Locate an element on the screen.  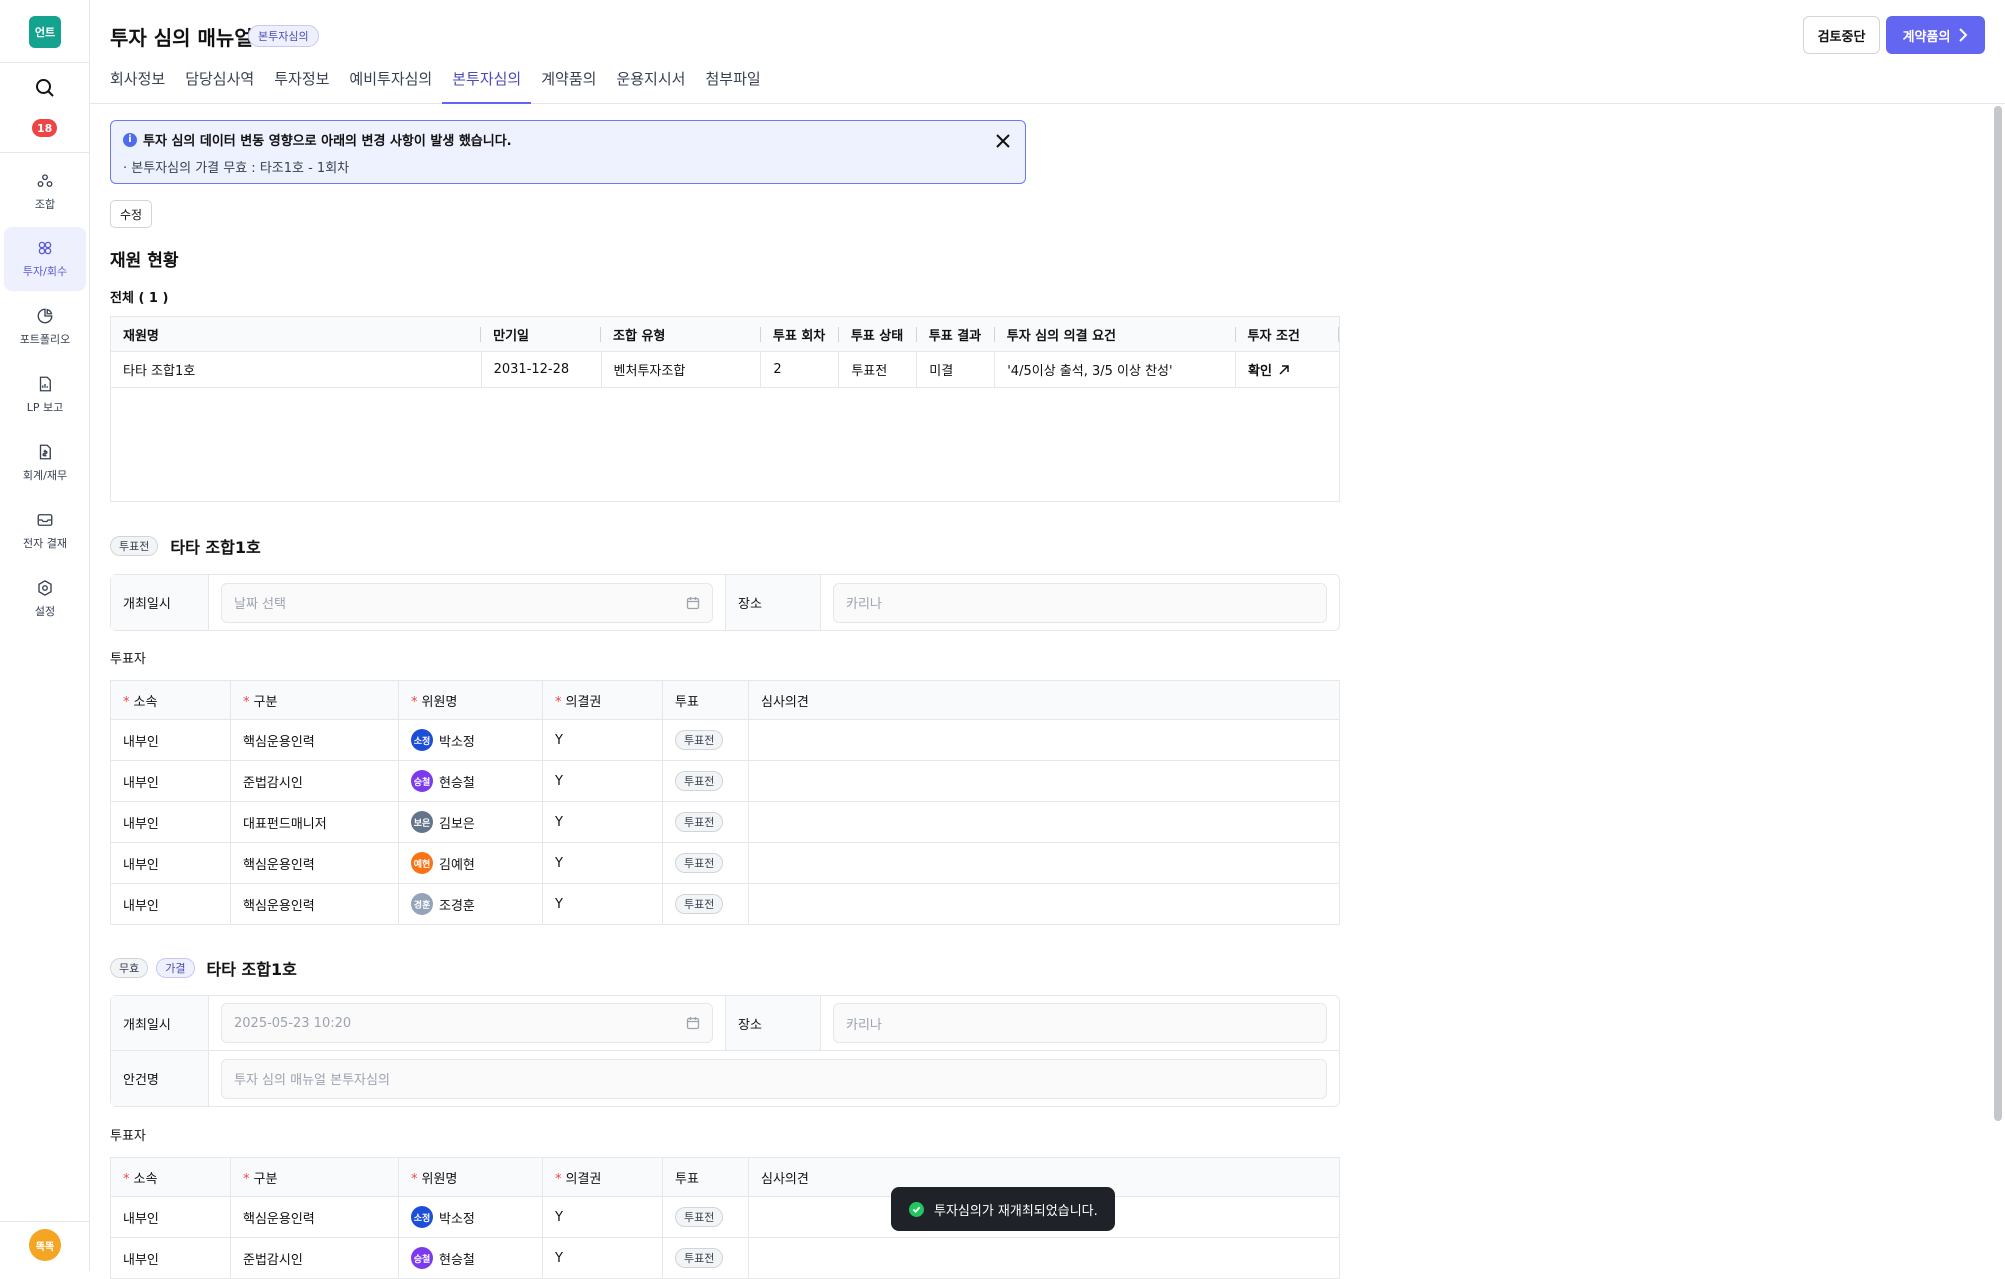
meeting-form: 개최일시 날짜 선택 장소 카리나 is located at coordinates (725, 602).